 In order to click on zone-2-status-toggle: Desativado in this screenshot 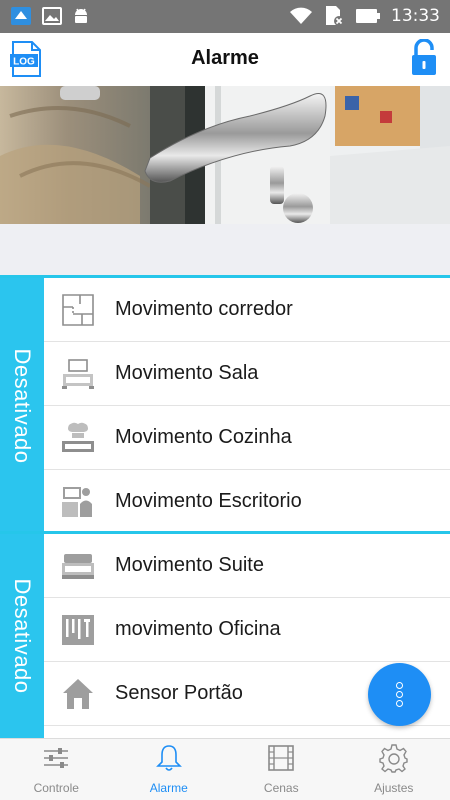, I will do `click(22, 636)`.